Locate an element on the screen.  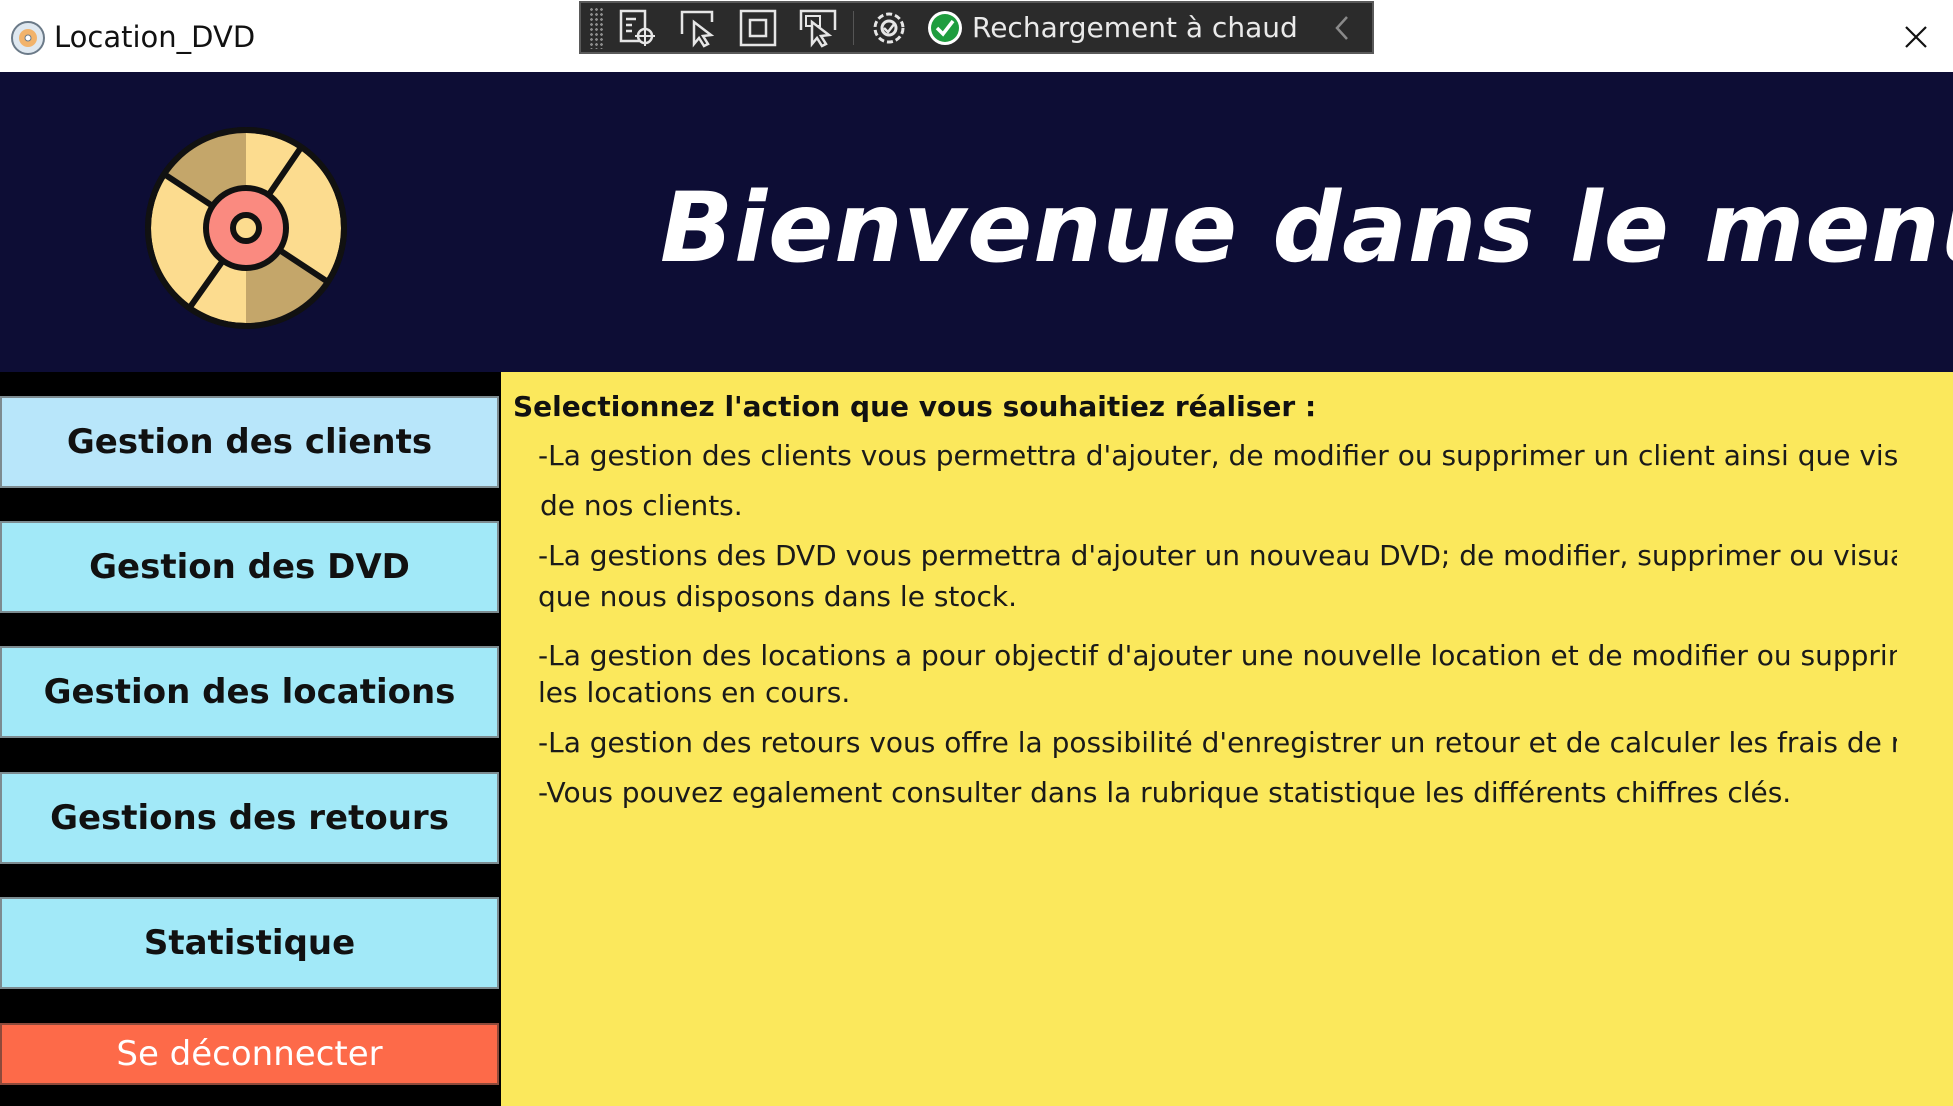
live-visual-tree-button is located at coordinates (638, 28).